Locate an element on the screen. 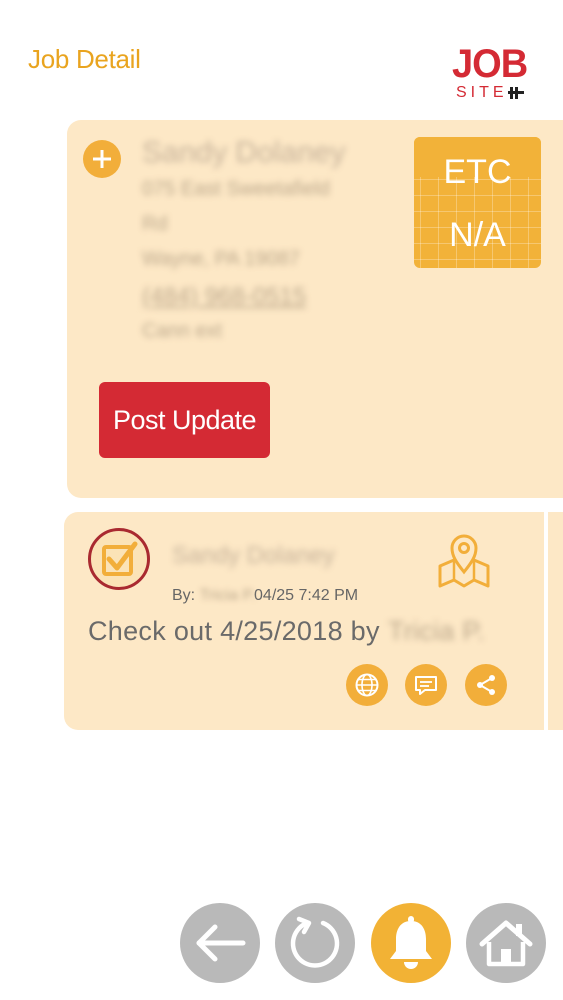 This screenshot has height=1000, width=563. next-card-edge is located at coordinates (555, 621).